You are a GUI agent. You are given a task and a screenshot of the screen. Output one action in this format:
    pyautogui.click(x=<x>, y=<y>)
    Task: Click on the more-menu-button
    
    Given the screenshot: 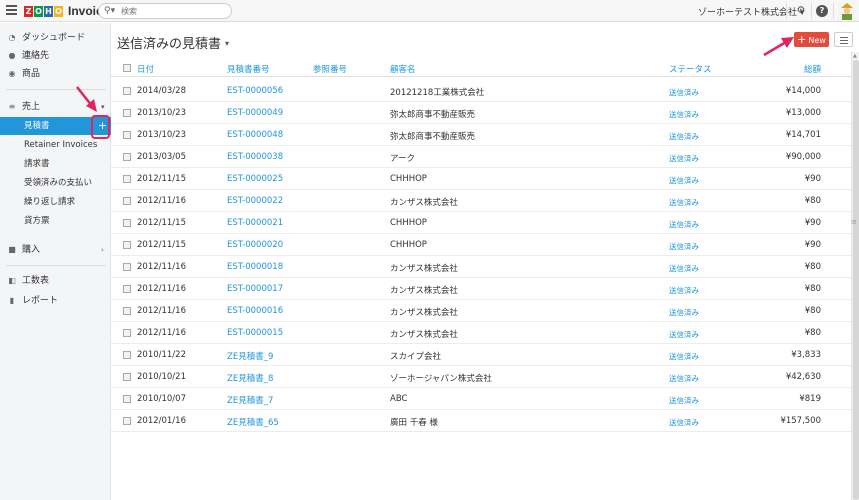 What is the action you would take?
    pyautogui.click(x=843, y=39)
    